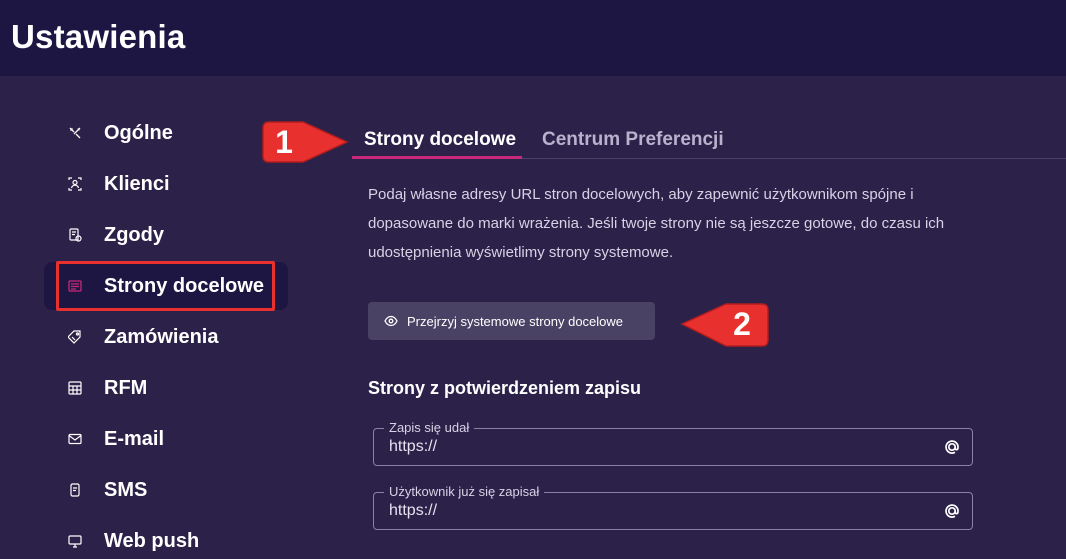 The width and height of the screenshot is (1066, 559). Describe the element at coordinates (75, 490) in the screenshot. I see `sms-icon` at that location.